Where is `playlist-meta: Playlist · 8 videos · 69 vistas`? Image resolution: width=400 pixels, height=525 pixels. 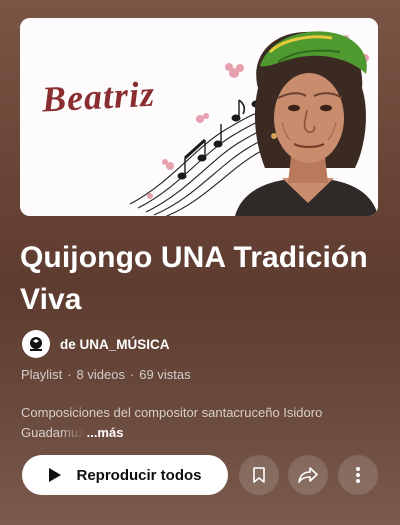 playlist-meta: Playlist · 8 videos · 69 vistas is located at coordinates (106, 374).